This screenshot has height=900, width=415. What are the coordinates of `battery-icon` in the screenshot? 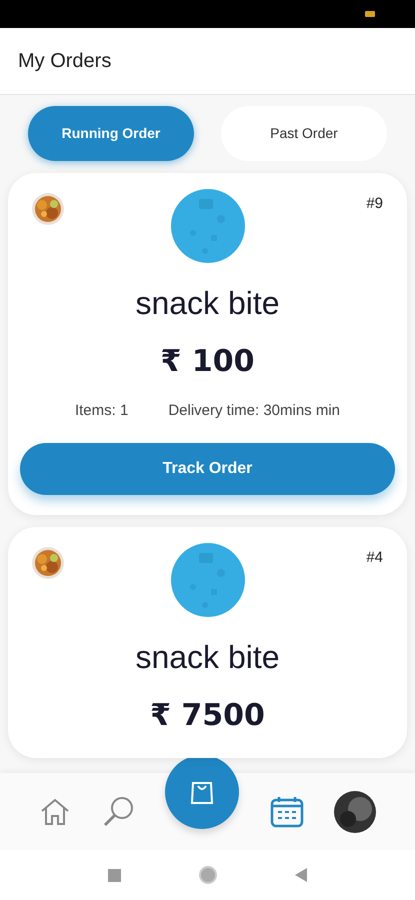 It's located at (370, 14).